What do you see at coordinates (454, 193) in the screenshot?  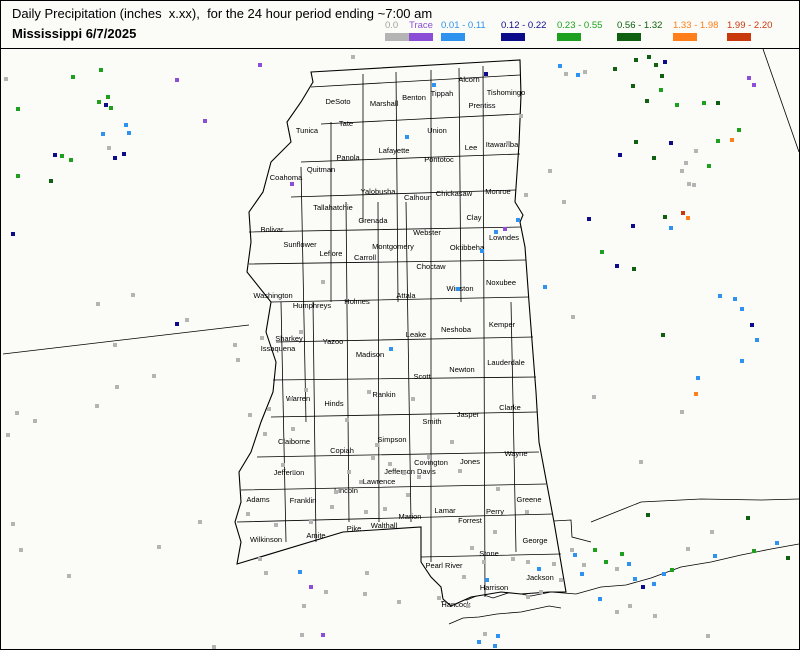 I see `county-label: Chickasaw` at bounding box center [454, 193].